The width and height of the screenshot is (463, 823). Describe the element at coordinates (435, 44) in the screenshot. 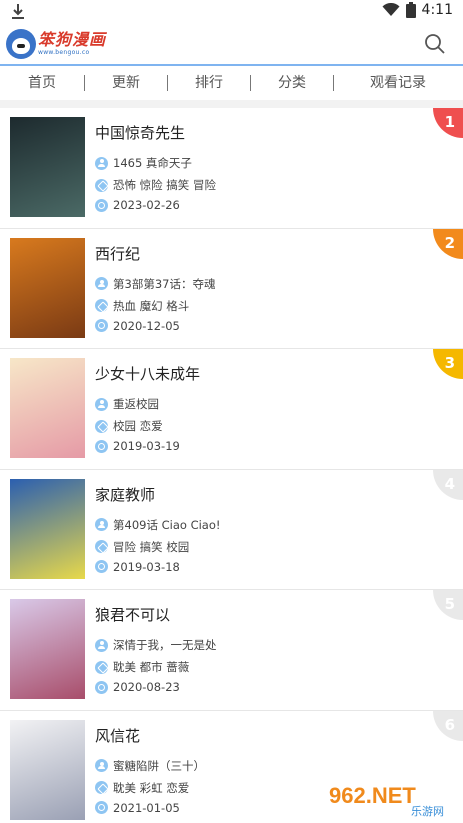

I see `search-icon` at that location.